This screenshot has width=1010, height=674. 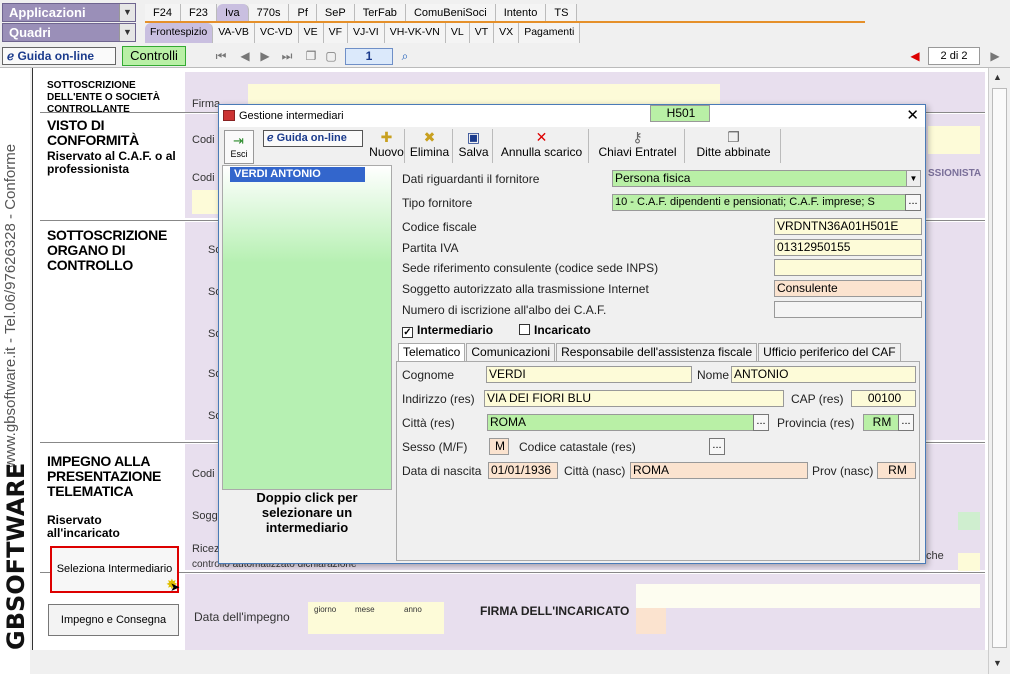 What do you see at coordinates (680, 113) in the screenshot?
I see `catastale-field: H501` at bounding box center [680, 113].